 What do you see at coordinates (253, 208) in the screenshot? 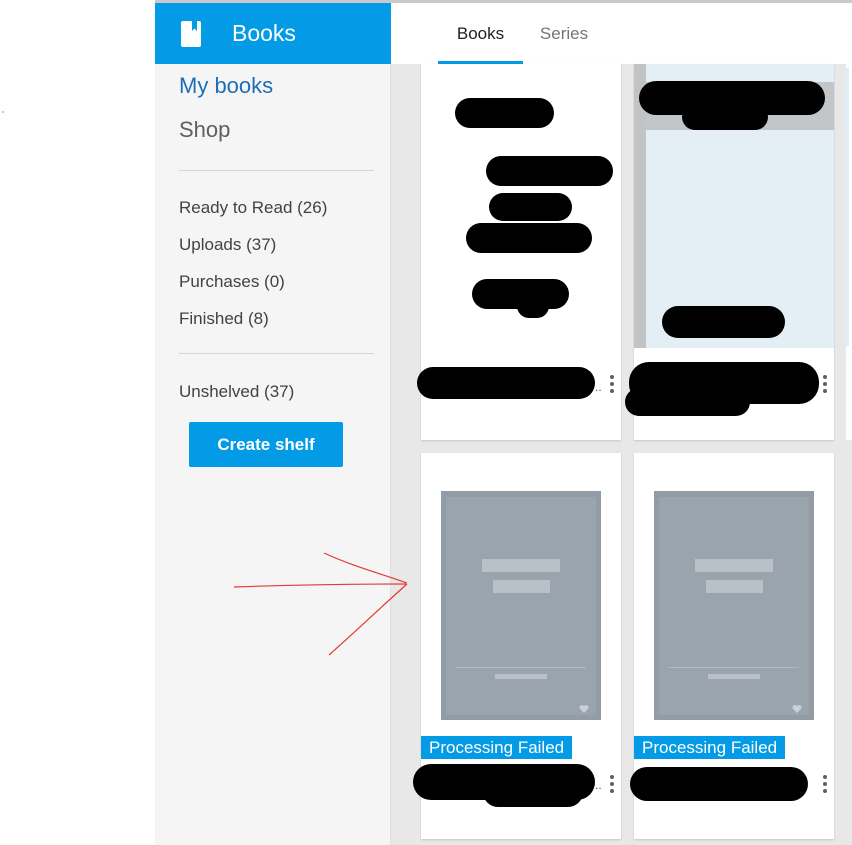
I see `shelf-ready-to-read: Ready to Read (26)` at bounding box center [253, 208].